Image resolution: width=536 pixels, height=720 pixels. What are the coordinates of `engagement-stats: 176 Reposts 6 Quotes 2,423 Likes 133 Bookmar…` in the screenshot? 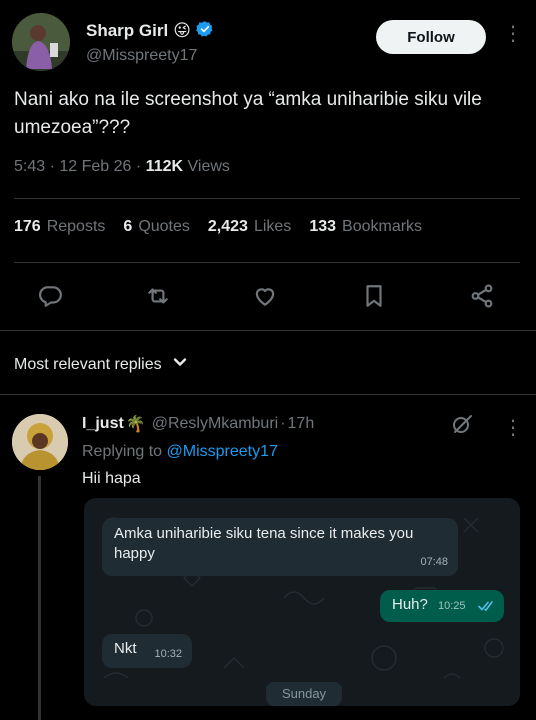 It's located at (218, 227).